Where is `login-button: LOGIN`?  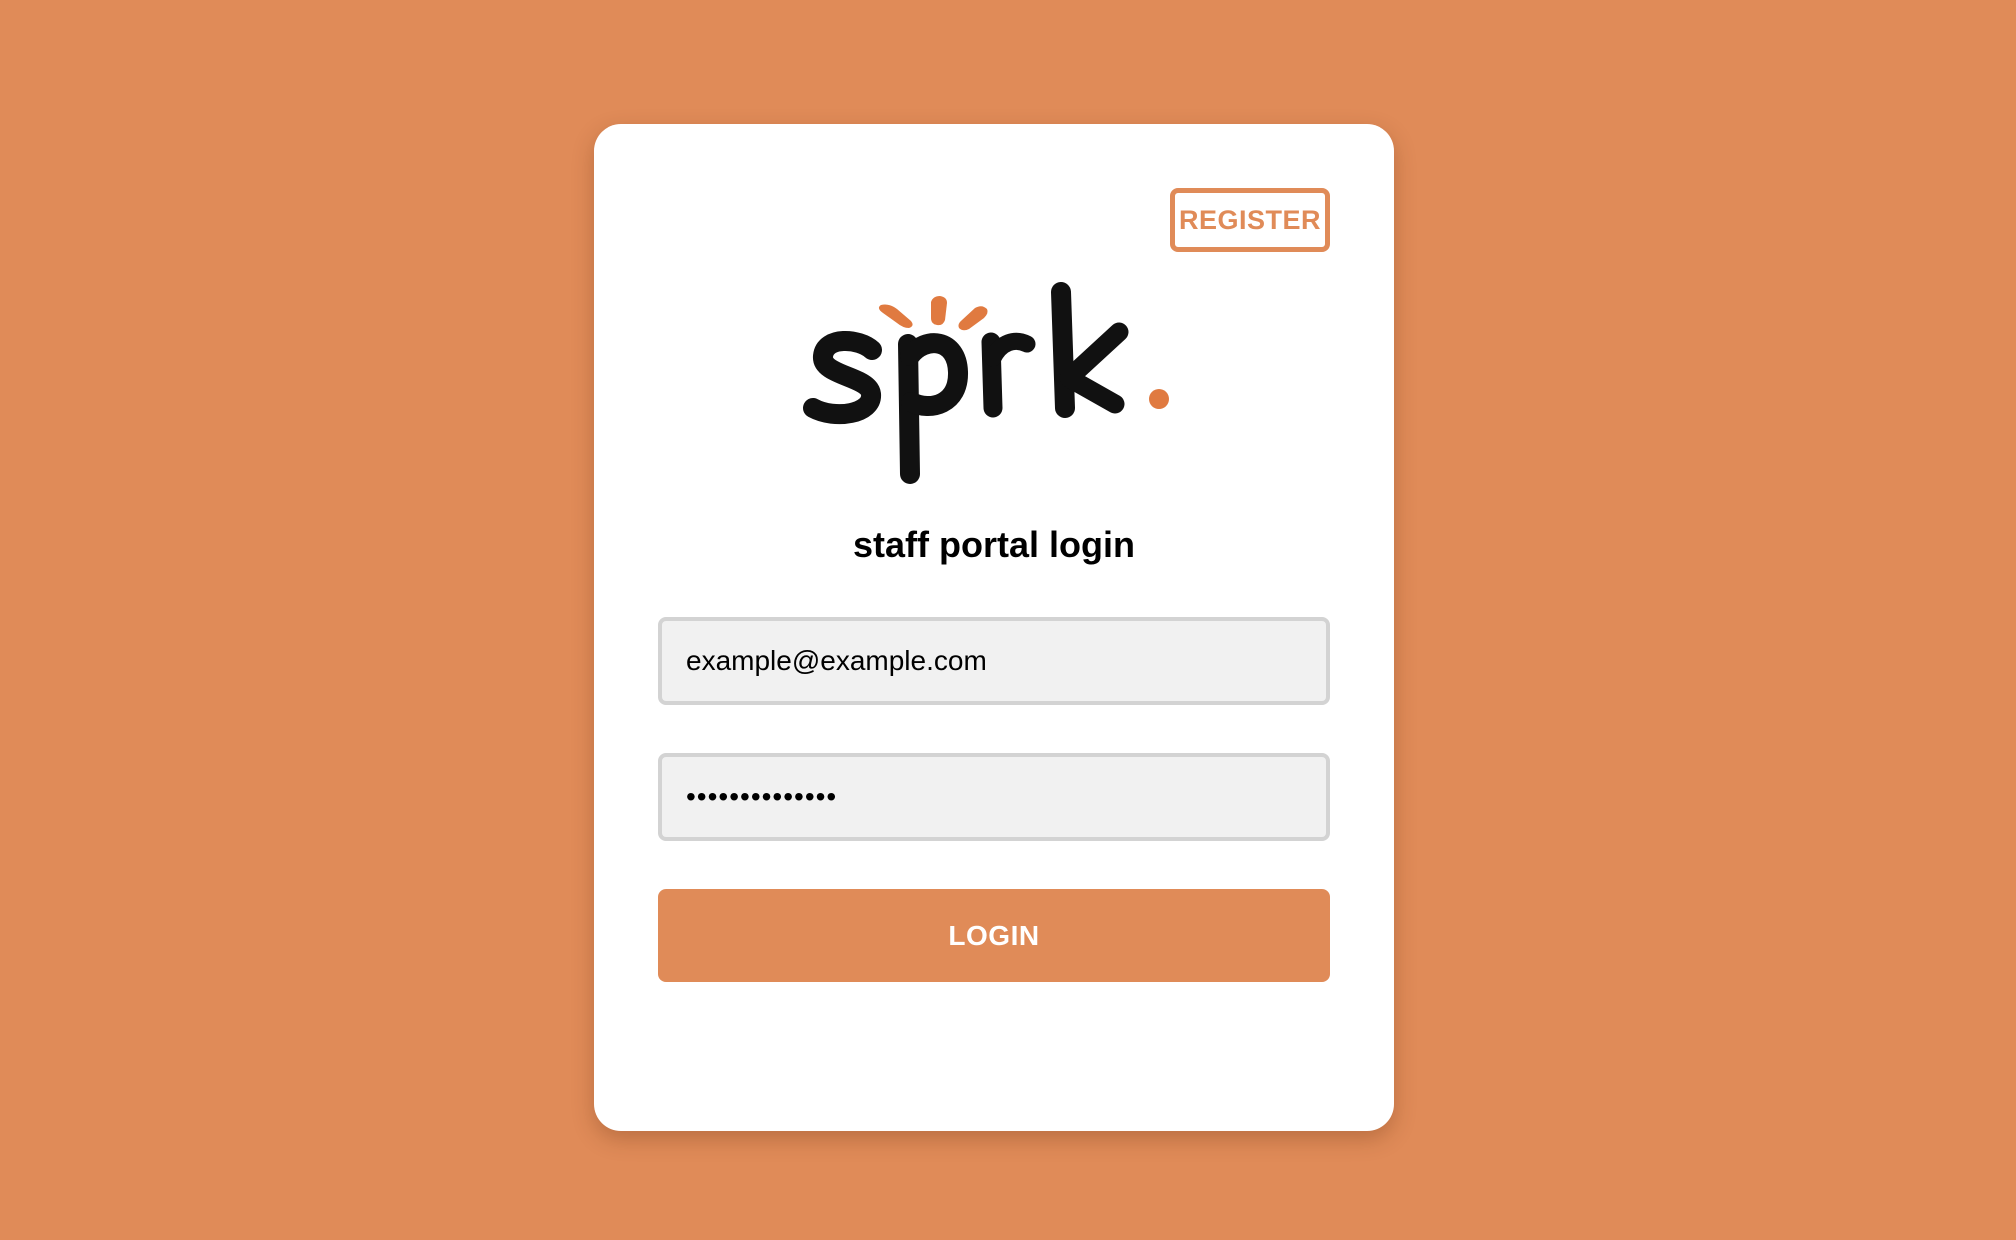
login-button: LOGIN is located at coordinates (994, 935).